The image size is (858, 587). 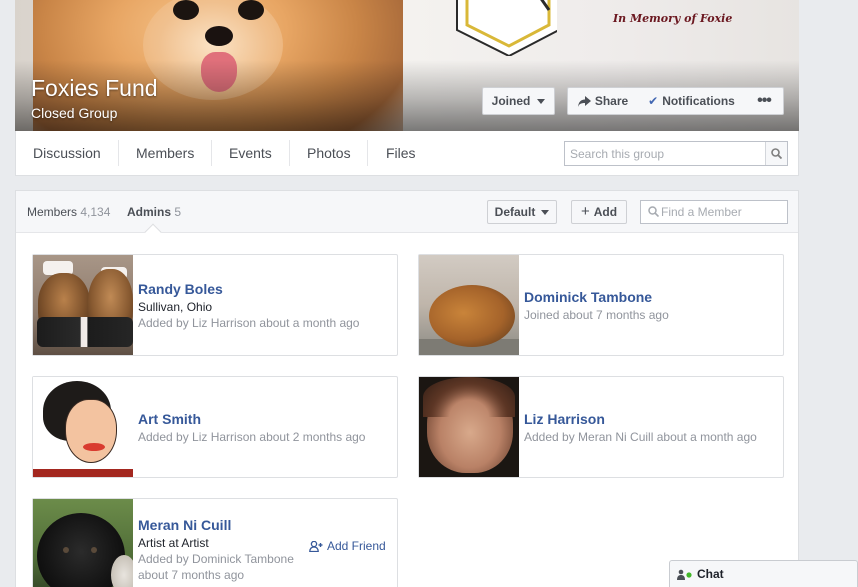 I want to click on share-arrow-icon, so click(x=584, y=101).